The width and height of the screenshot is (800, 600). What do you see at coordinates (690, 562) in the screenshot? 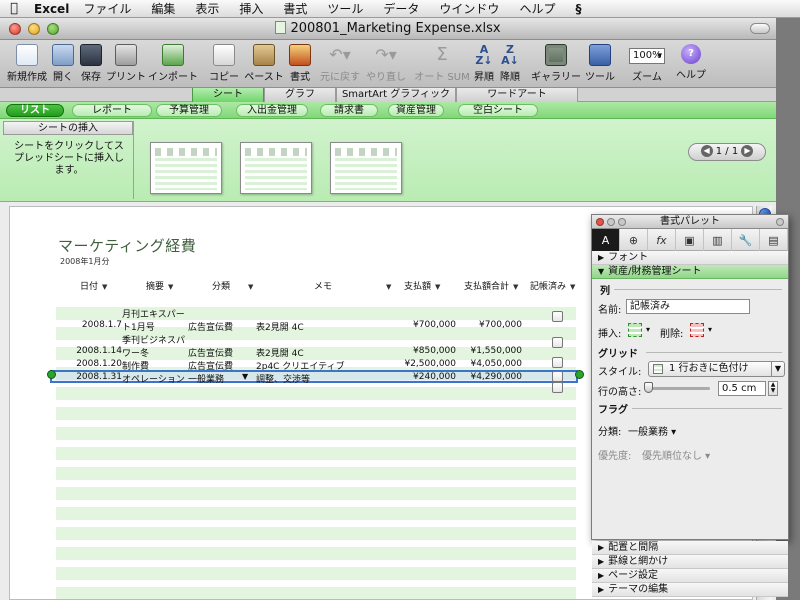
I see `section-borders: ▶ 罫線と網かけ` at bounding box center [690, 562].